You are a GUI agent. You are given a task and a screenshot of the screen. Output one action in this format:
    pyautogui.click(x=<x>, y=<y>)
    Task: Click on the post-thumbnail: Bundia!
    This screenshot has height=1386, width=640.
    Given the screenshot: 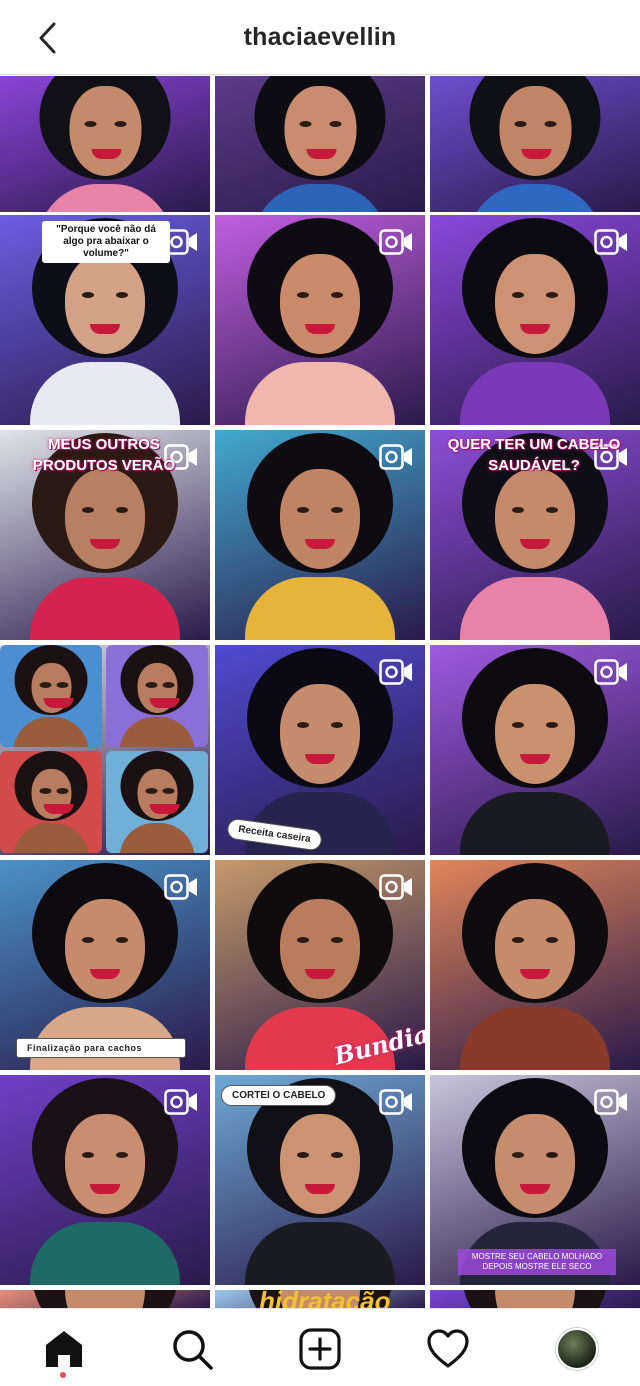 What is the action you would take?
    pyautogui.click(x=320, y=965)
    